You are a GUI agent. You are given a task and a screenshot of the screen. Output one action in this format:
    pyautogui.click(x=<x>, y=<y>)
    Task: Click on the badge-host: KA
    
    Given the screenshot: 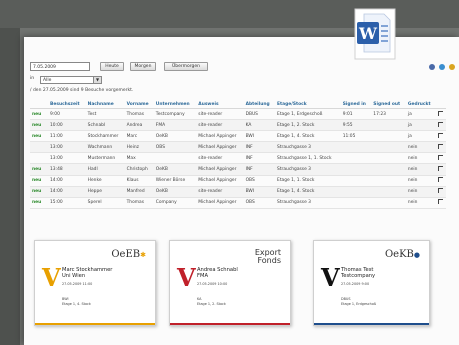 What is the action you would take?
    pyautogui.click(x=199, y=299)
    